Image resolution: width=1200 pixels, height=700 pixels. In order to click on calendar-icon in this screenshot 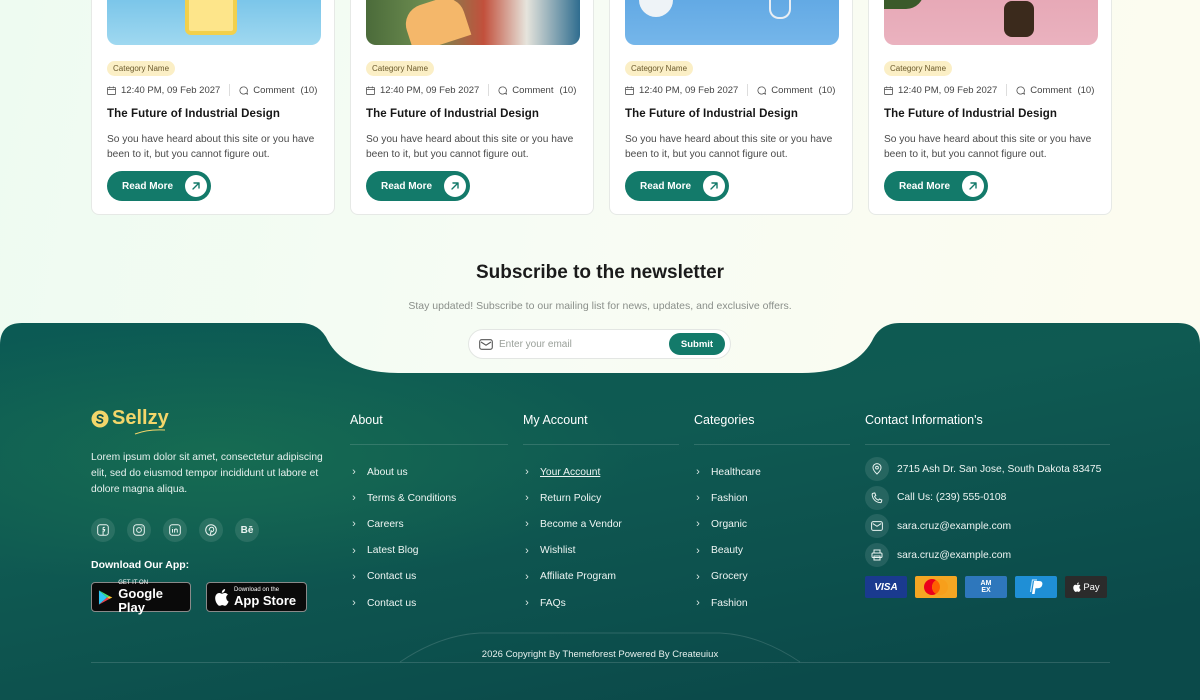, I will do `click(888, 90)`.